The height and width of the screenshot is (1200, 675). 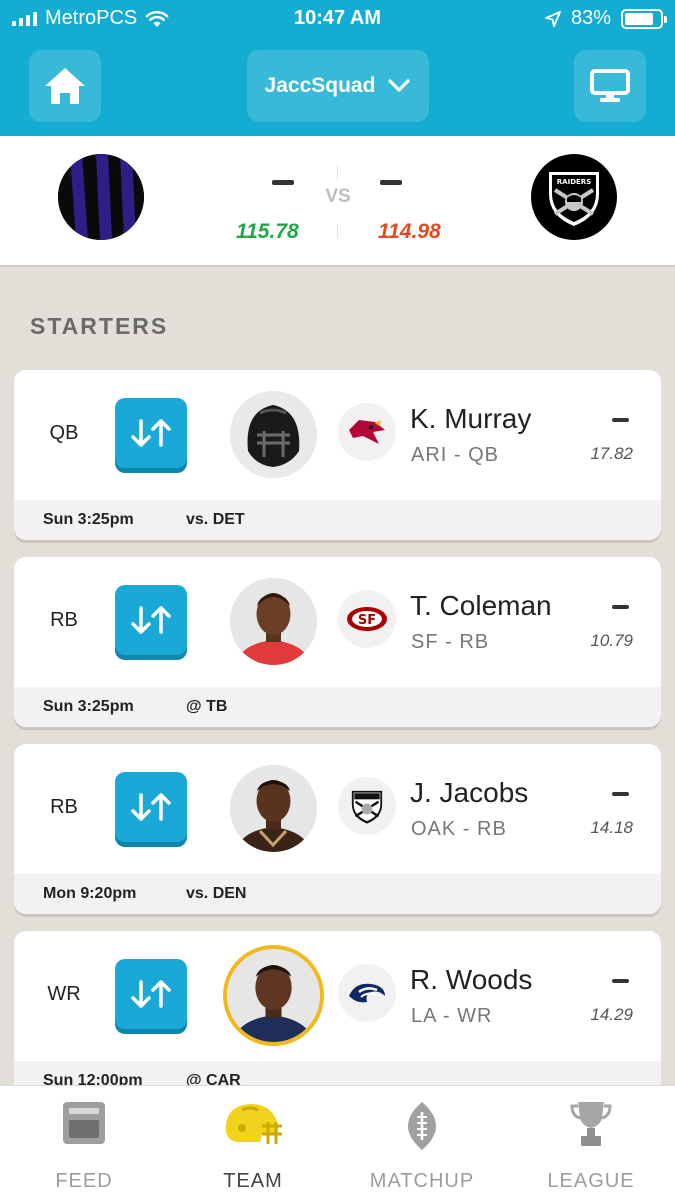 What do you see at coordinates (337, 19) in the screenshot?
I see `status-bar: MetroPCS 10:47 AM 83%` at bounding box center [337, 19].